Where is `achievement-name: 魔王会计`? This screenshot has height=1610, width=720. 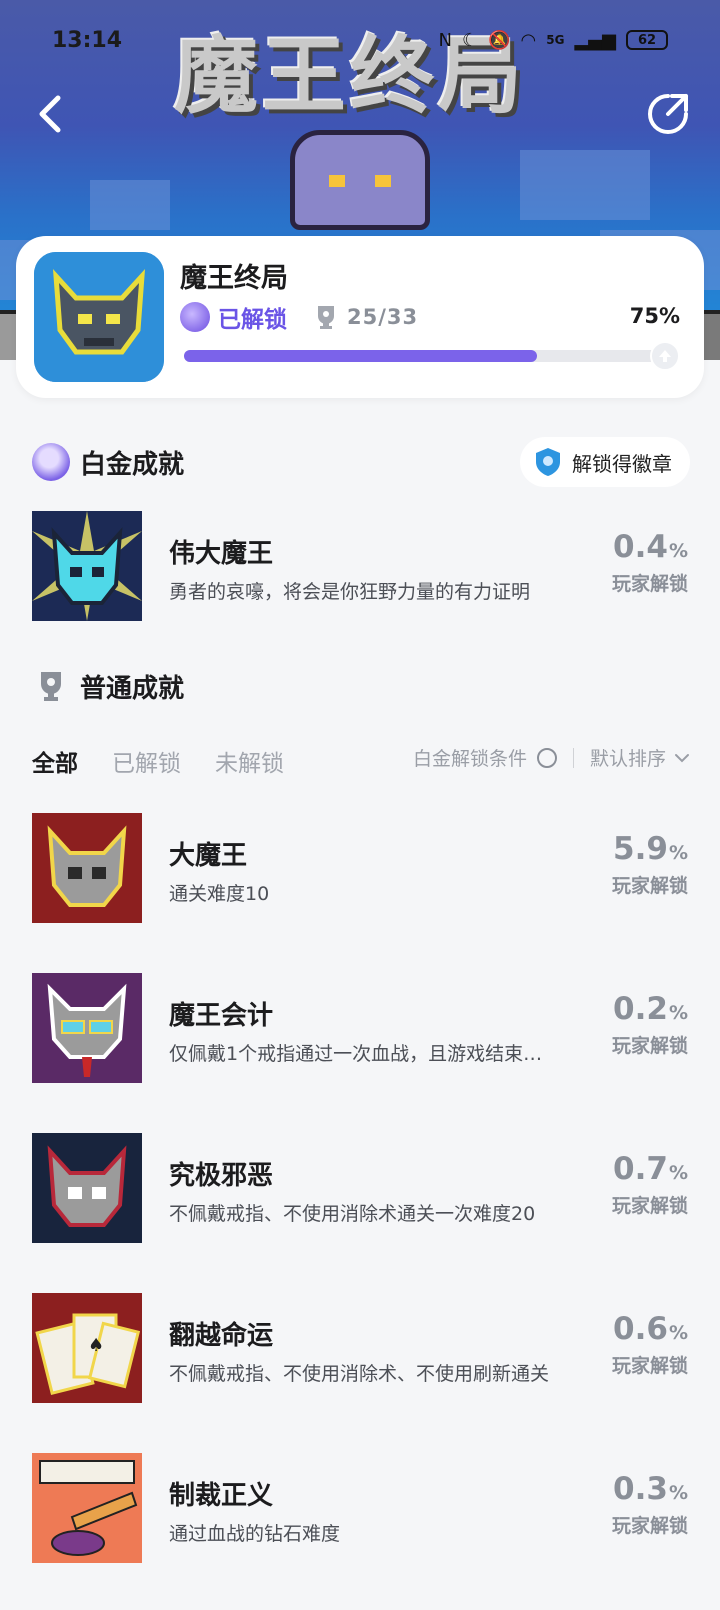 achievement-name: 魔王会计 is located at coordinates (221, 1016).